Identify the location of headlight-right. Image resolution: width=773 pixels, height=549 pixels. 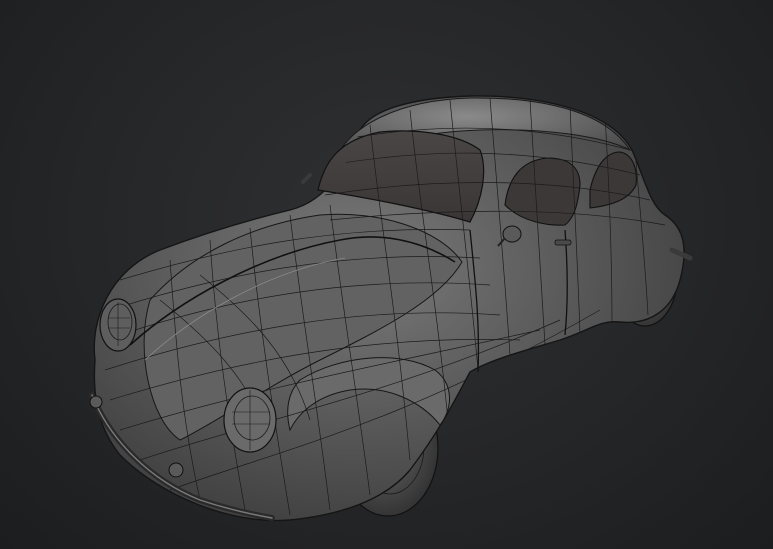
(250, 420).